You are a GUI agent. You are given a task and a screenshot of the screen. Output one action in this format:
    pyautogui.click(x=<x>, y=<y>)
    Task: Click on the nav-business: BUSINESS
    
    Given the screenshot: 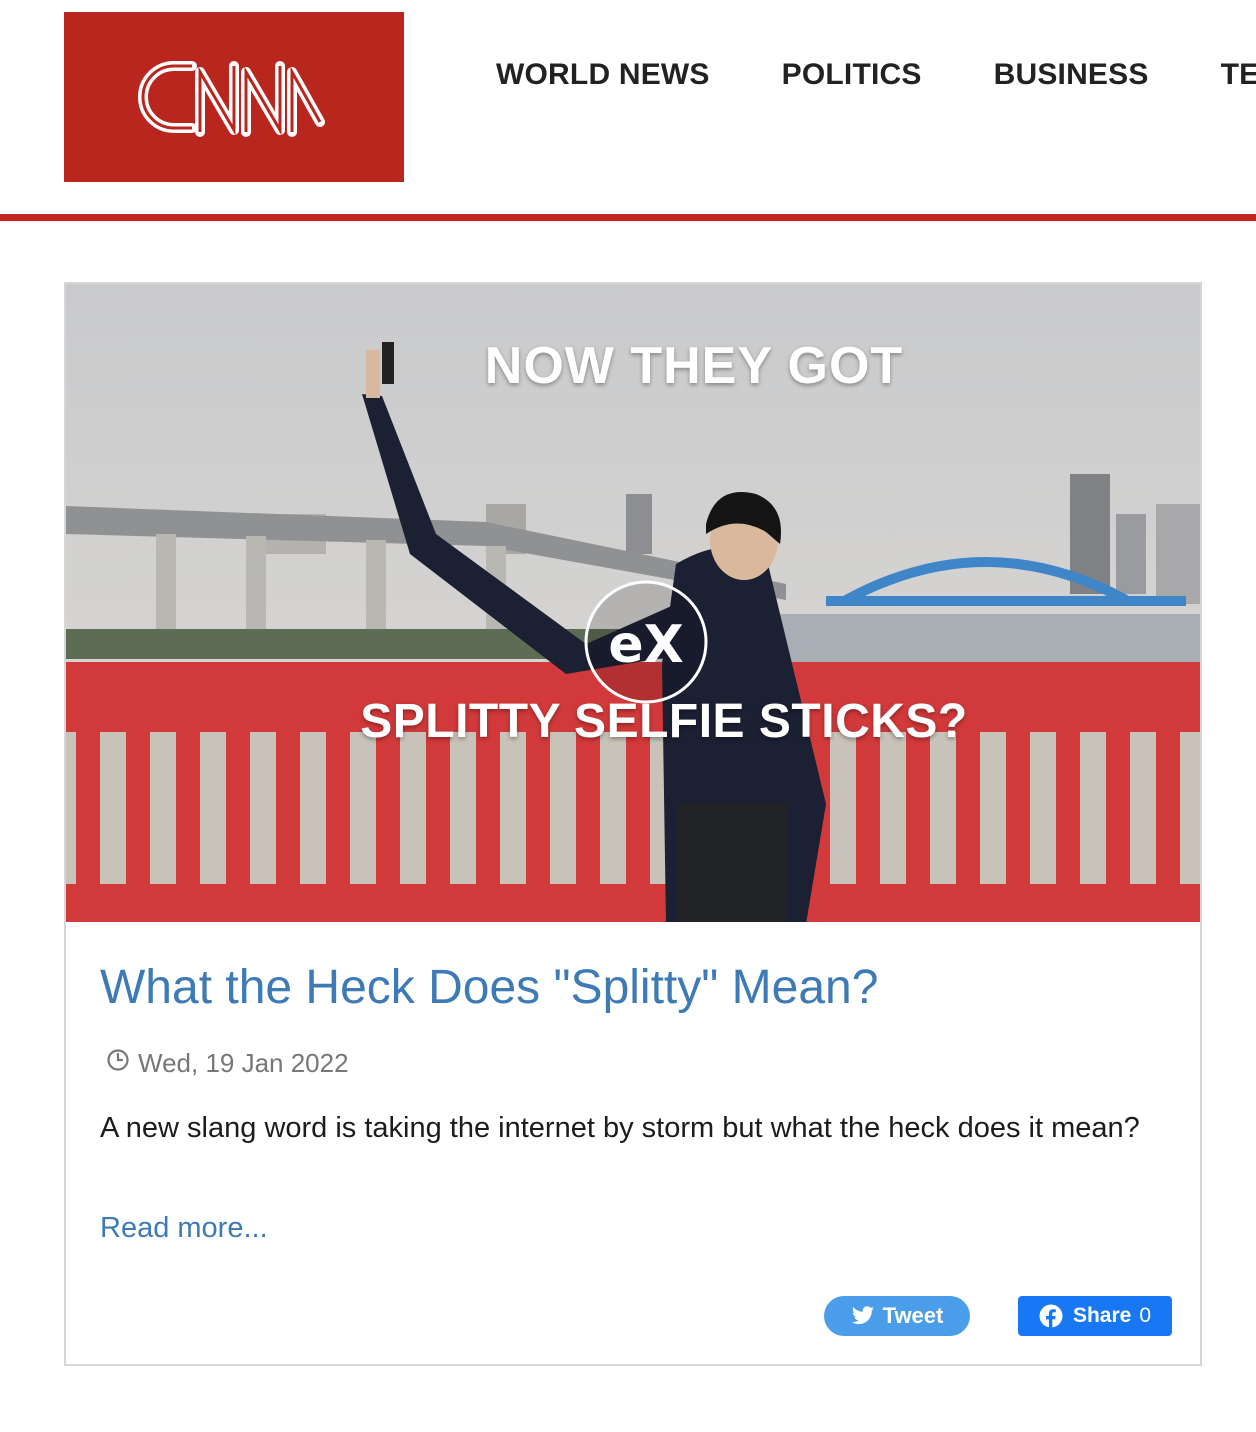 What is the action you would take?
    pyautogui.click(x=1071, y=80)
    